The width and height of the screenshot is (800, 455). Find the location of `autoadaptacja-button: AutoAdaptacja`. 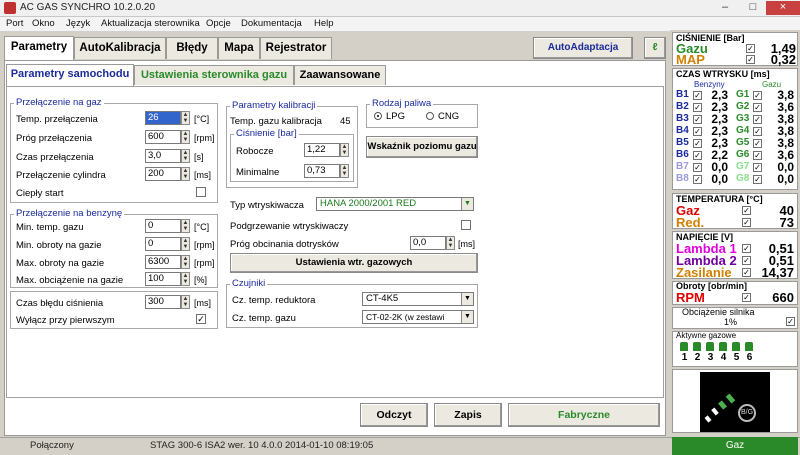

autoadaptacja-button: AutoAdaptacja is located at coordinates (583, 48).